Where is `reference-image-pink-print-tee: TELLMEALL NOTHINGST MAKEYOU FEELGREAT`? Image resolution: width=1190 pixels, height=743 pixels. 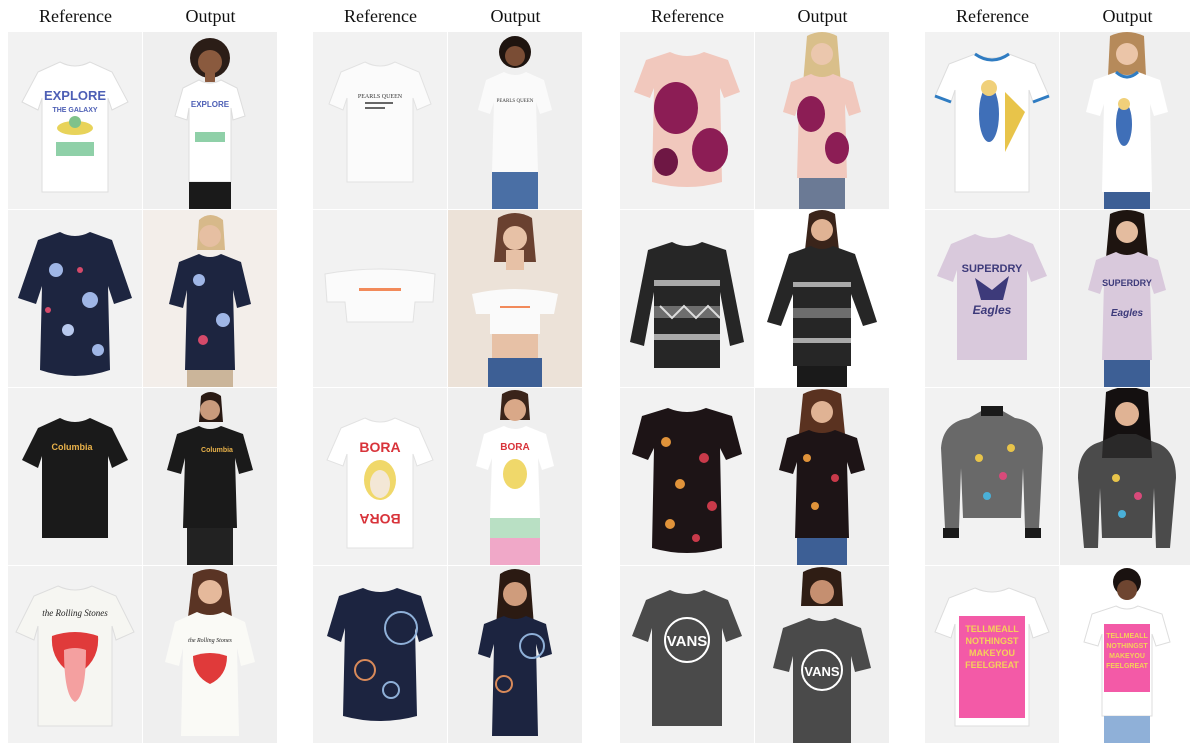 reference-image-pink-print-tee: TELLMEALL NOTHINGST MAKEYOU FEELGREAT is located at coordinates (992, 654).